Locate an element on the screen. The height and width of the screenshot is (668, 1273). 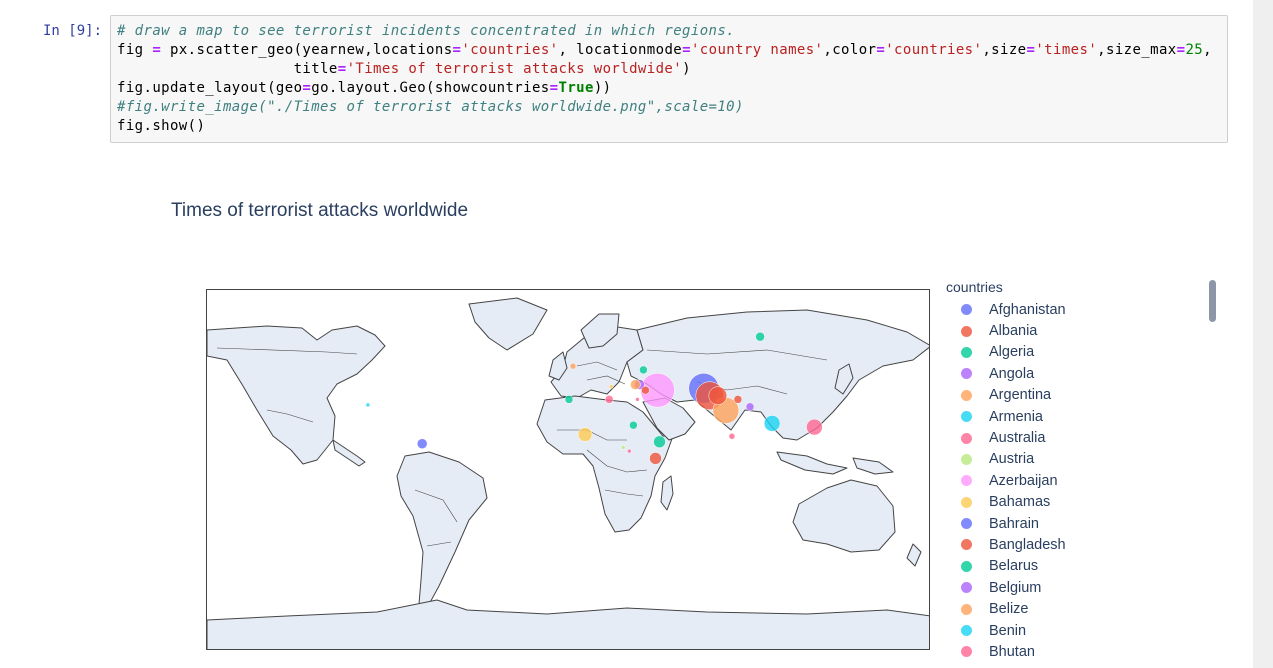
legend-scrollbar is located at coordinates (1212, 301).